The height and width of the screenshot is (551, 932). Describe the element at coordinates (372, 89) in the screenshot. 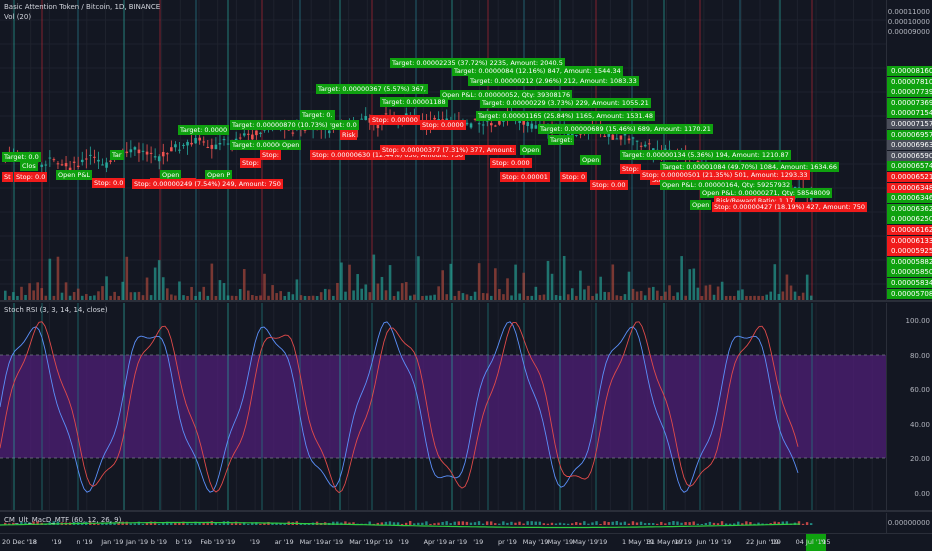

I see `trade-label: Target: 0.00000367 (5.57%) 367,` at that location.